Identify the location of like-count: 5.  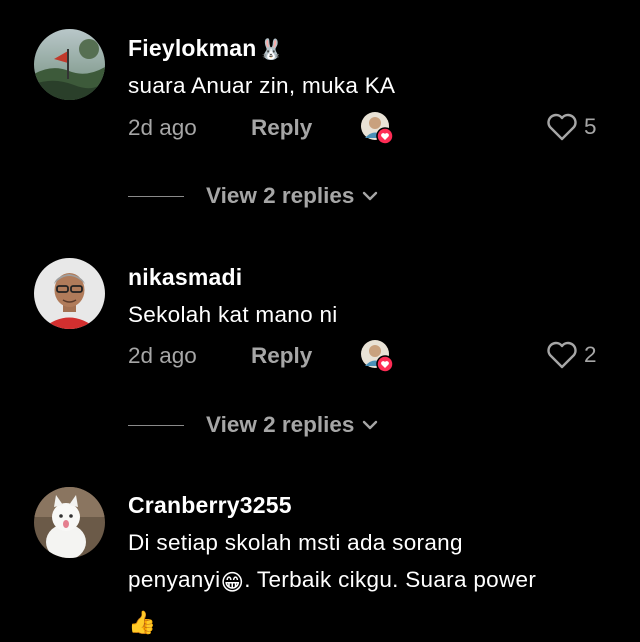
(590, 126).